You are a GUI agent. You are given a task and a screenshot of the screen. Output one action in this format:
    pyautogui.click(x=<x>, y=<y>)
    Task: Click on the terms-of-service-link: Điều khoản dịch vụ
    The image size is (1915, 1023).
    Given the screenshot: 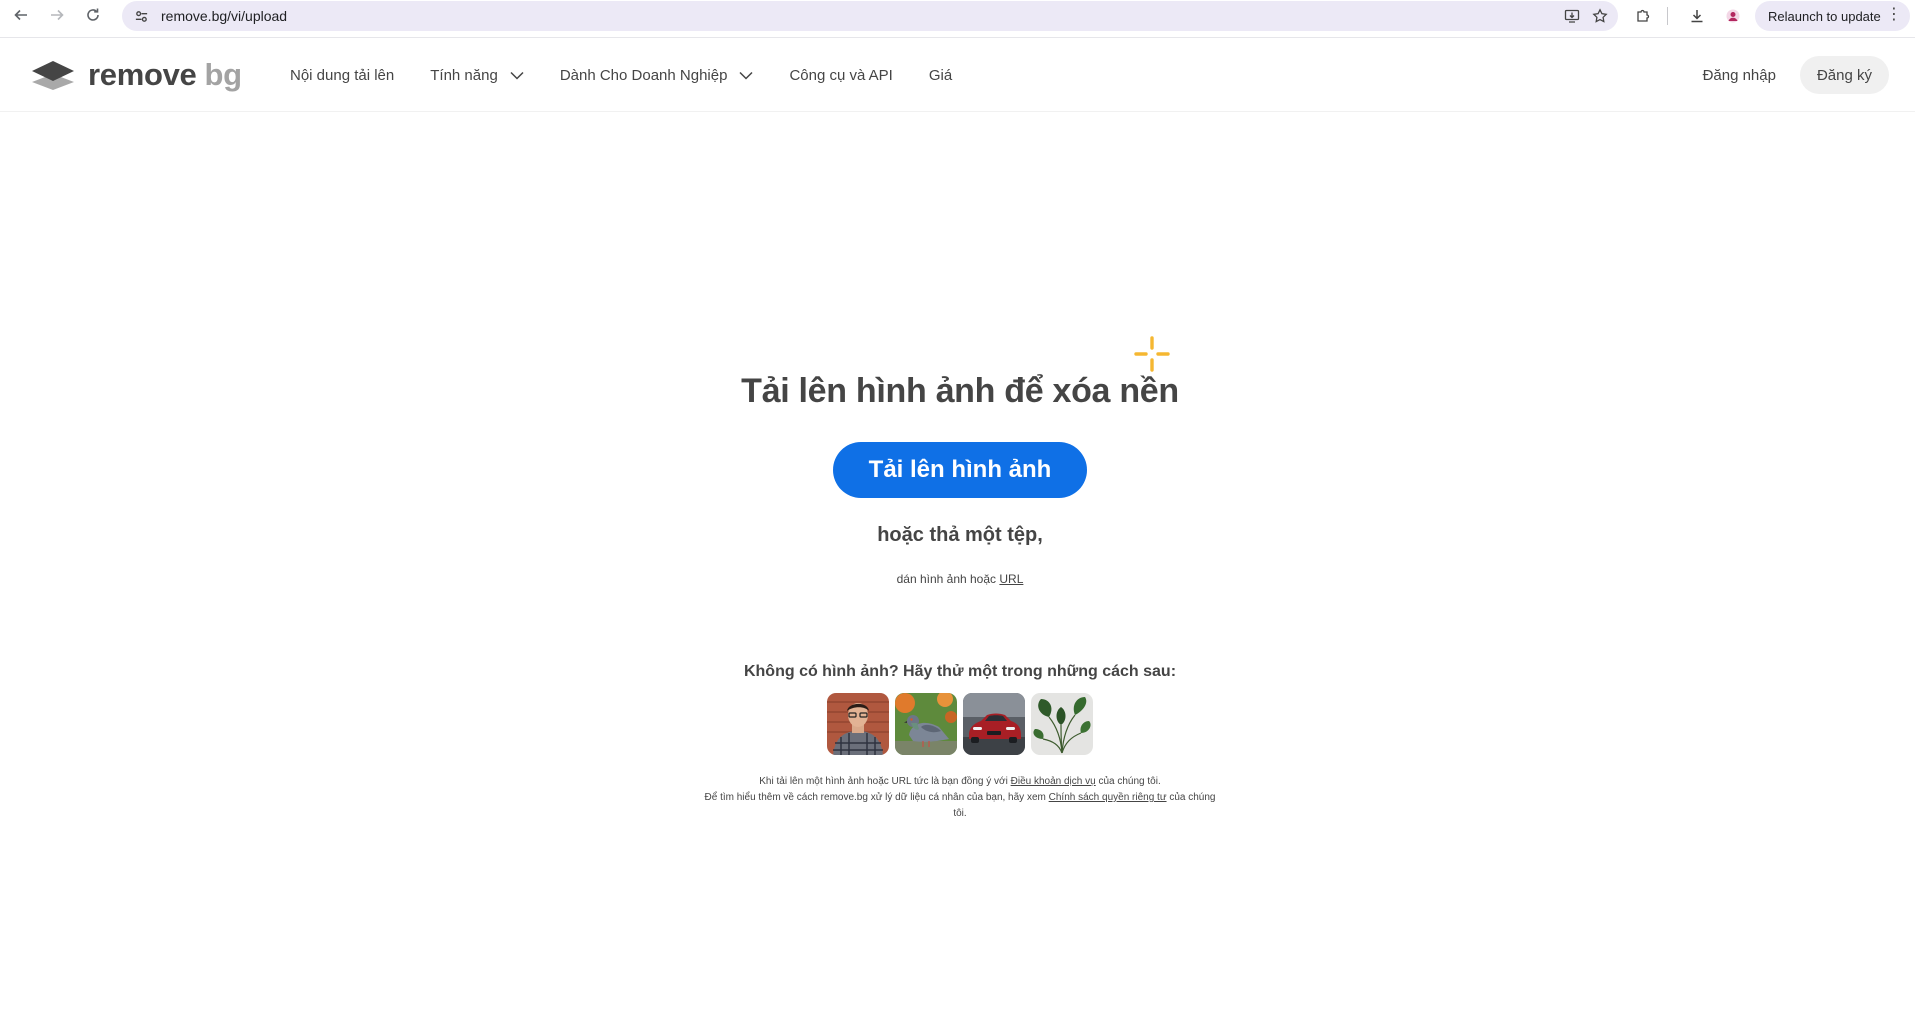 What is the action you would take?
    pyautogui.click(x=1053, y=781)
    